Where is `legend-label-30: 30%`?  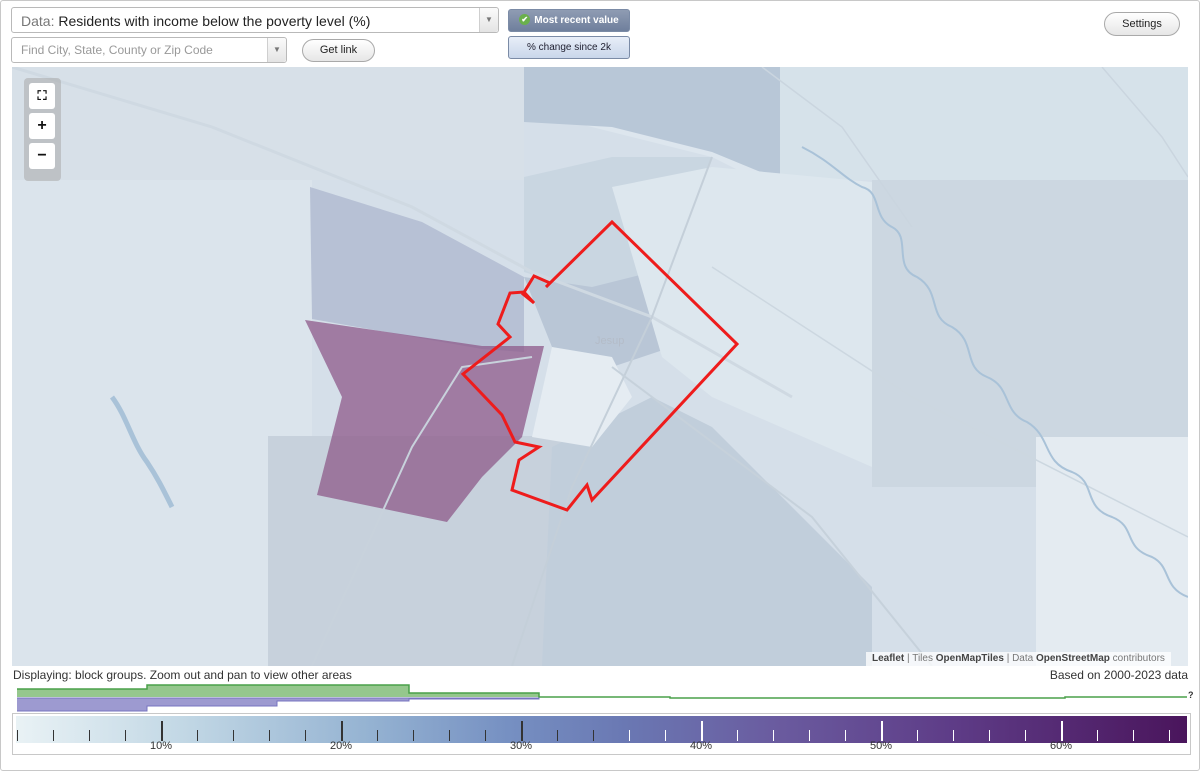
legend-label-30: 30% is located at coordinates (521, 746).